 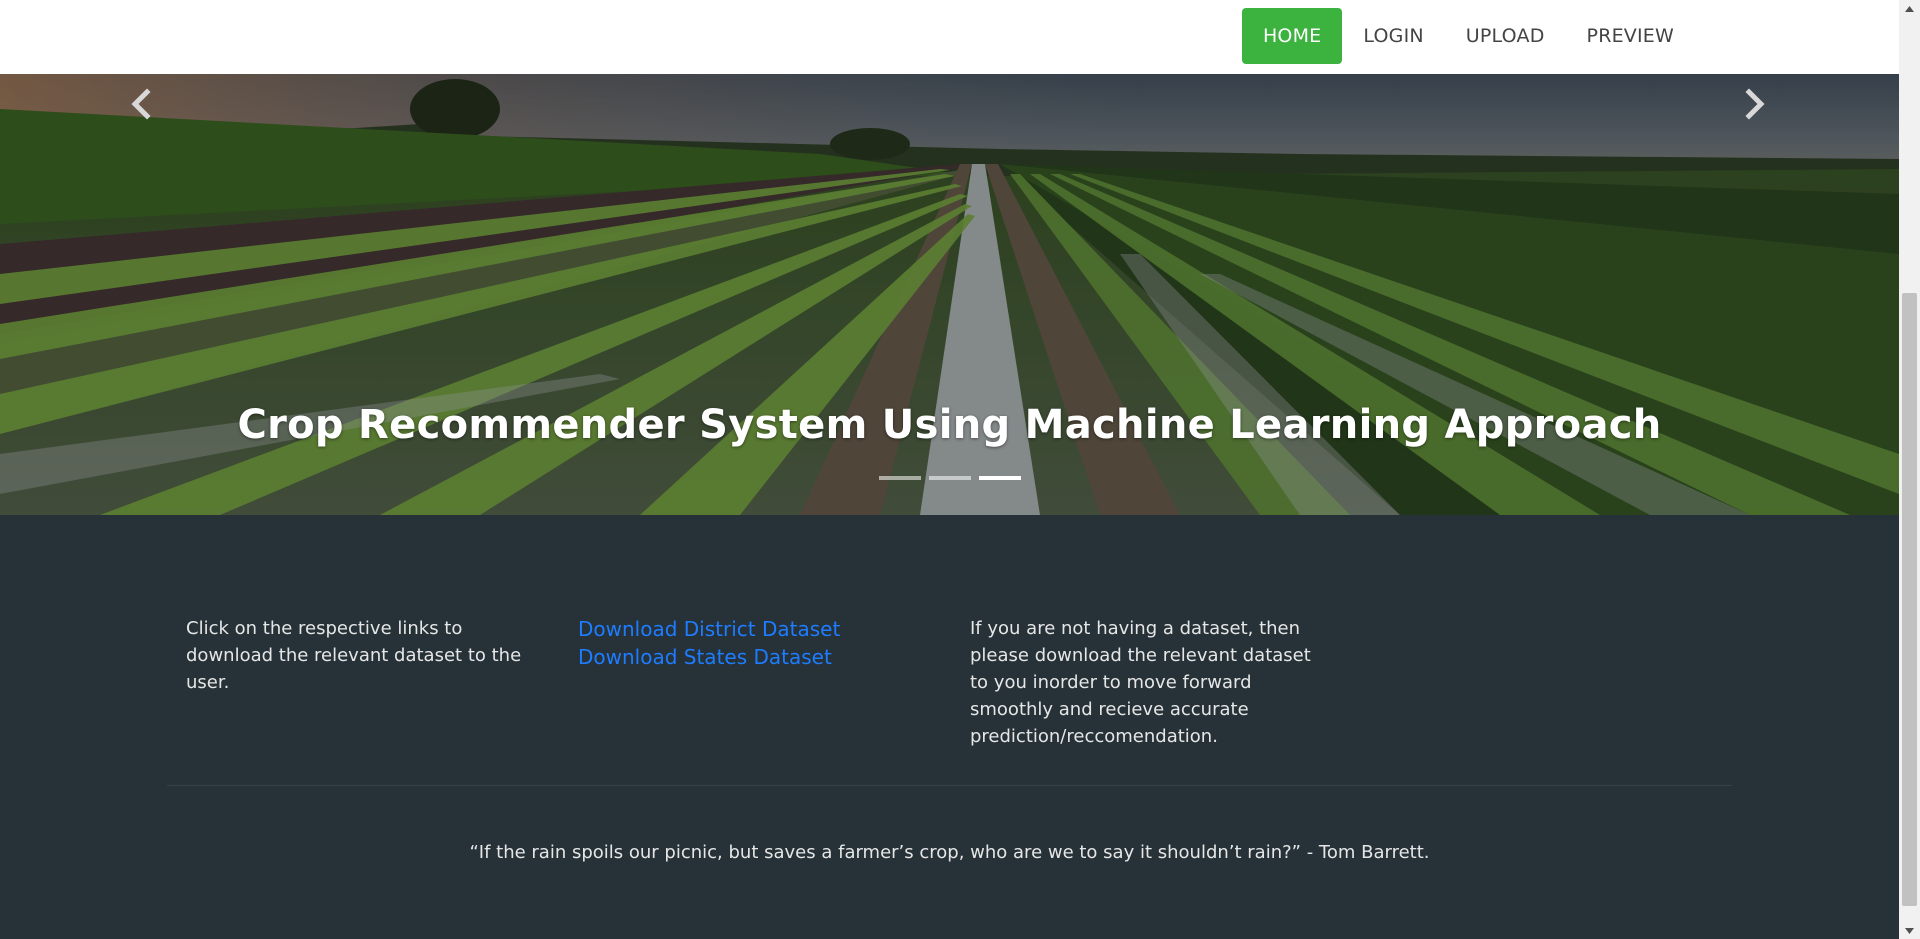 I want to click on vertical-scrollbar, so click(x=1909, y=469).